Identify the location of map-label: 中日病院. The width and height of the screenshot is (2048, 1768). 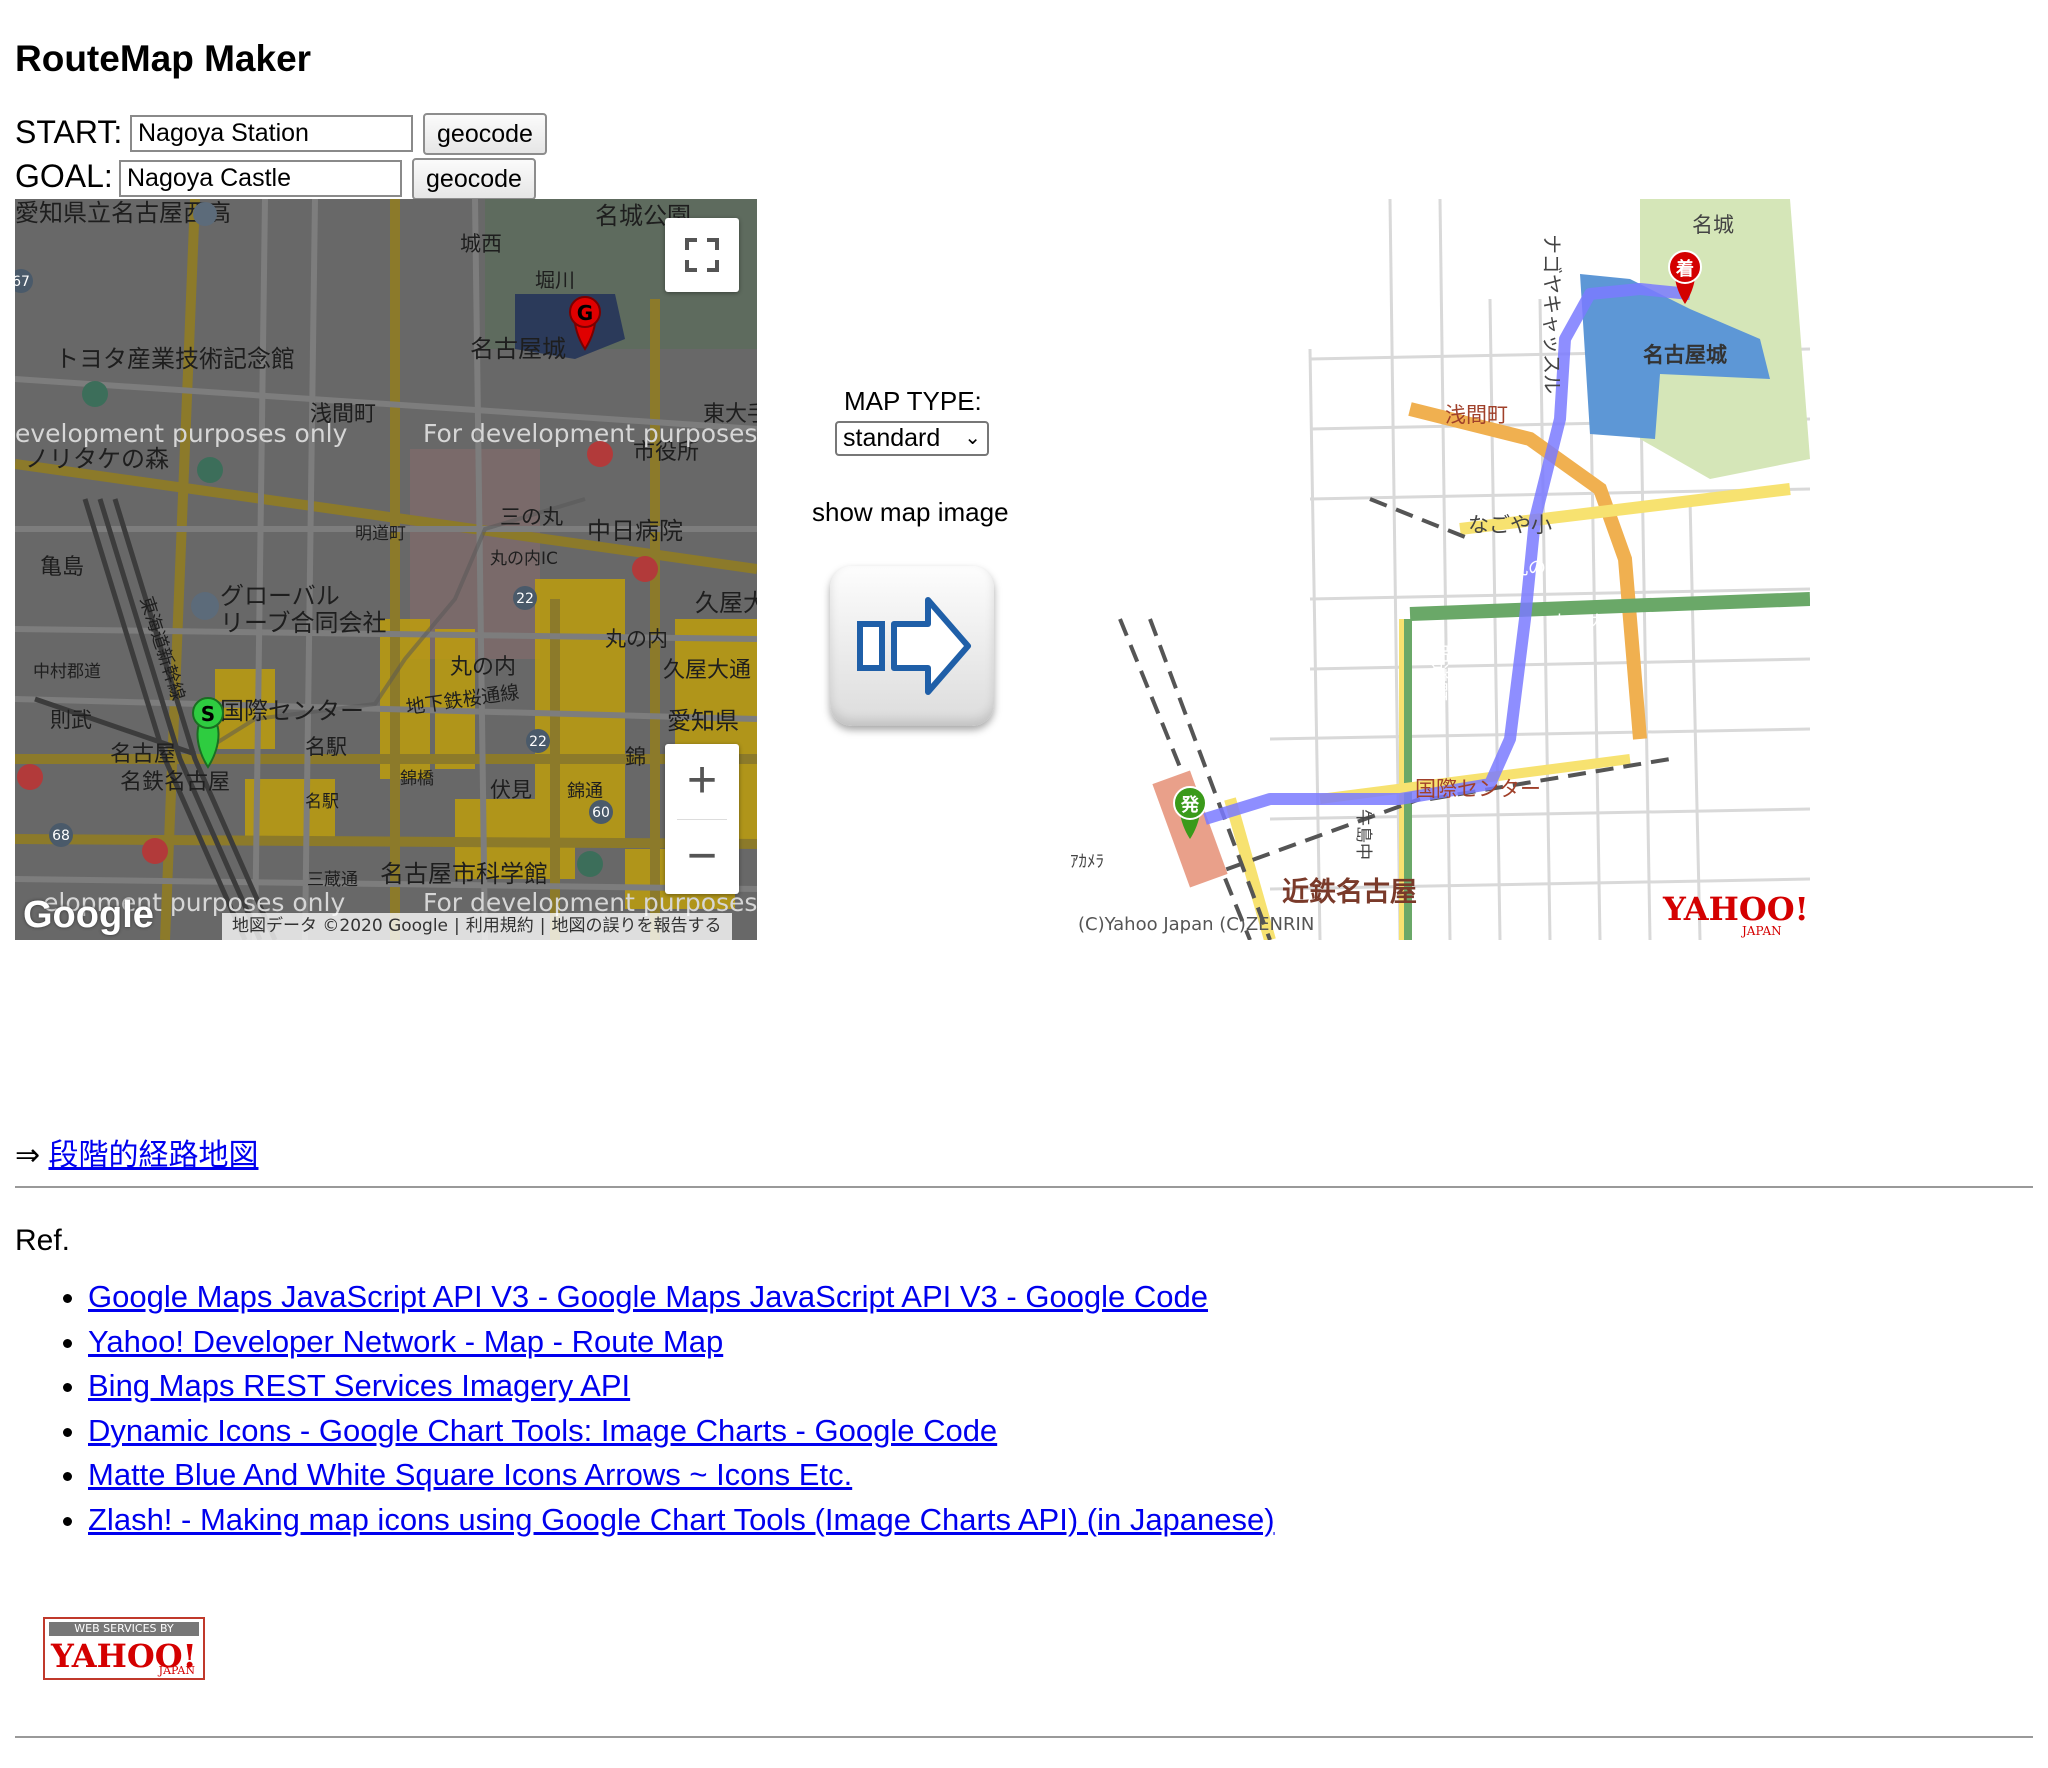
(635, 531).